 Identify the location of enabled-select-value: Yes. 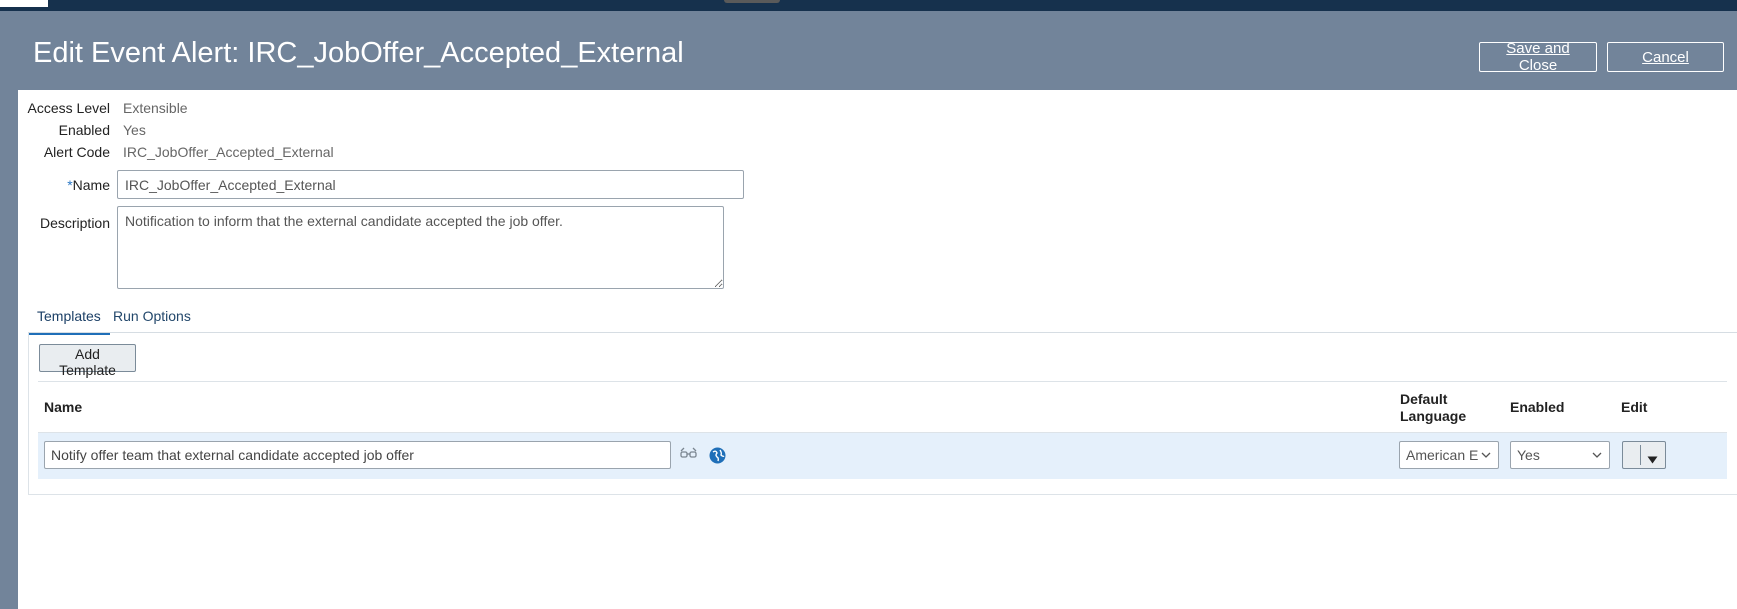
(1528, 455).